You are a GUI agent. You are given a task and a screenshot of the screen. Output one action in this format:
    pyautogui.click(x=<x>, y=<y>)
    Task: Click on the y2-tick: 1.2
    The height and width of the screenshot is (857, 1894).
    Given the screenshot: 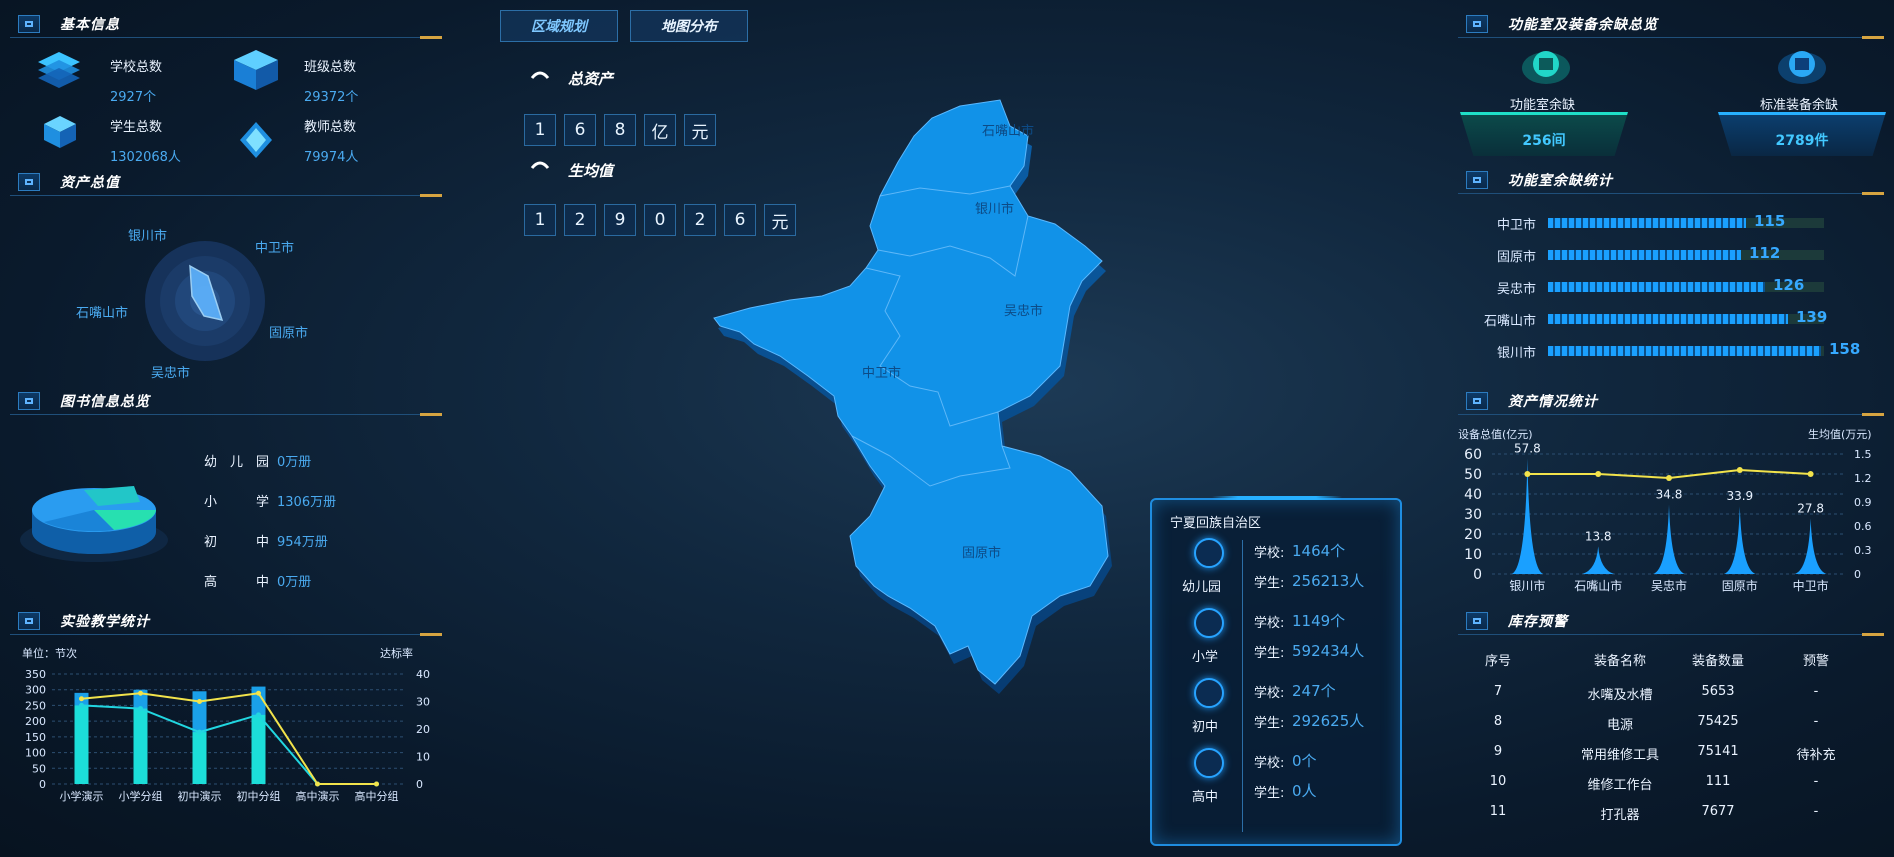 What is the action you would take?
    pyautogui.click(x=1863, y=478)
    